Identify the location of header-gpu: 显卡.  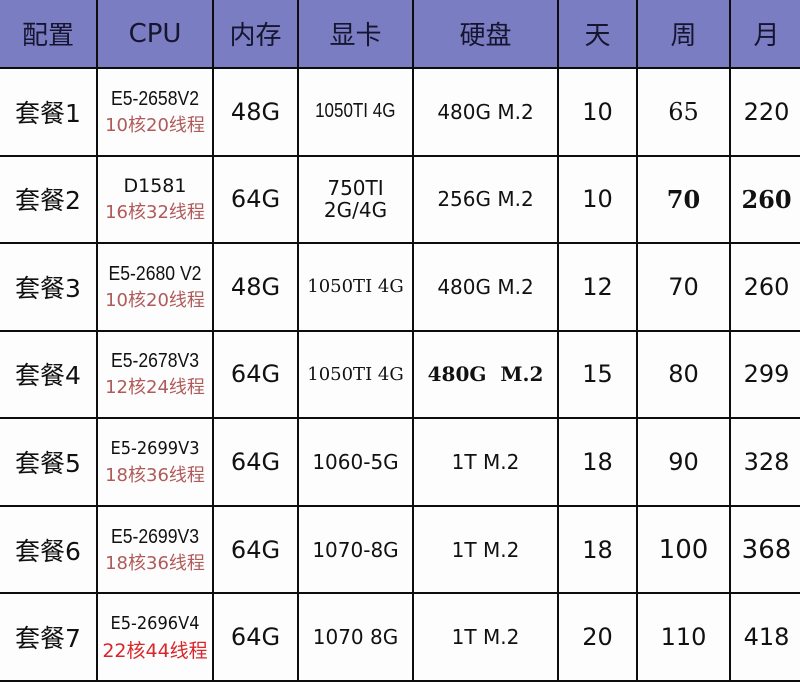
(355, 34).